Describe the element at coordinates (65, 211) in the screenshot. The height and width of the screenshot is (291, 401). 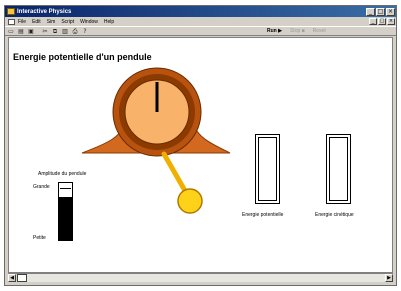
I see `amplitude-slider` at that location.